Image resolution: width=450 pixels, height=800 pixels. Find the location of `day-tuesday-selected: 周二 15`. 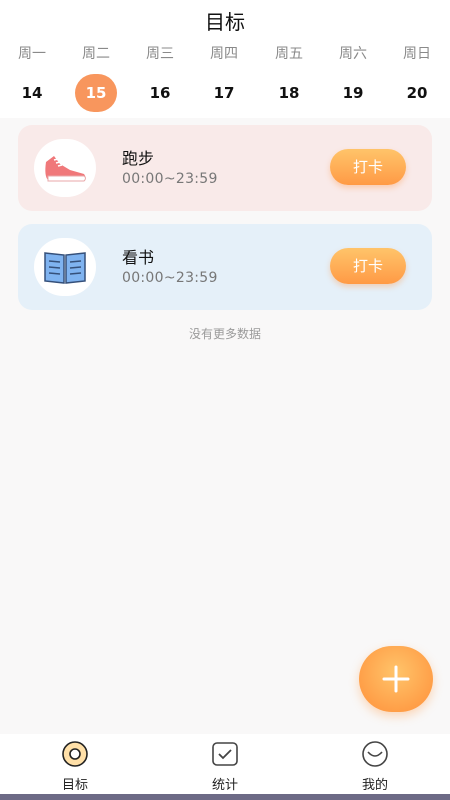

day-tuesday-selected: 周二 15 is located at coordinates (96, 78).